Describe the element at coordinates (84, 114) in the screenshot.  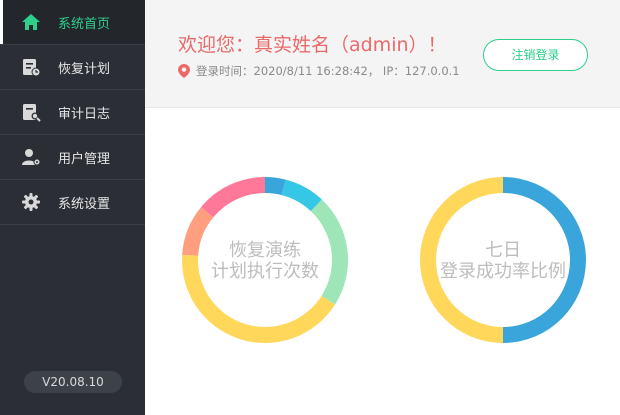
I see `sidebar-item-label: 审计日志` at that location.